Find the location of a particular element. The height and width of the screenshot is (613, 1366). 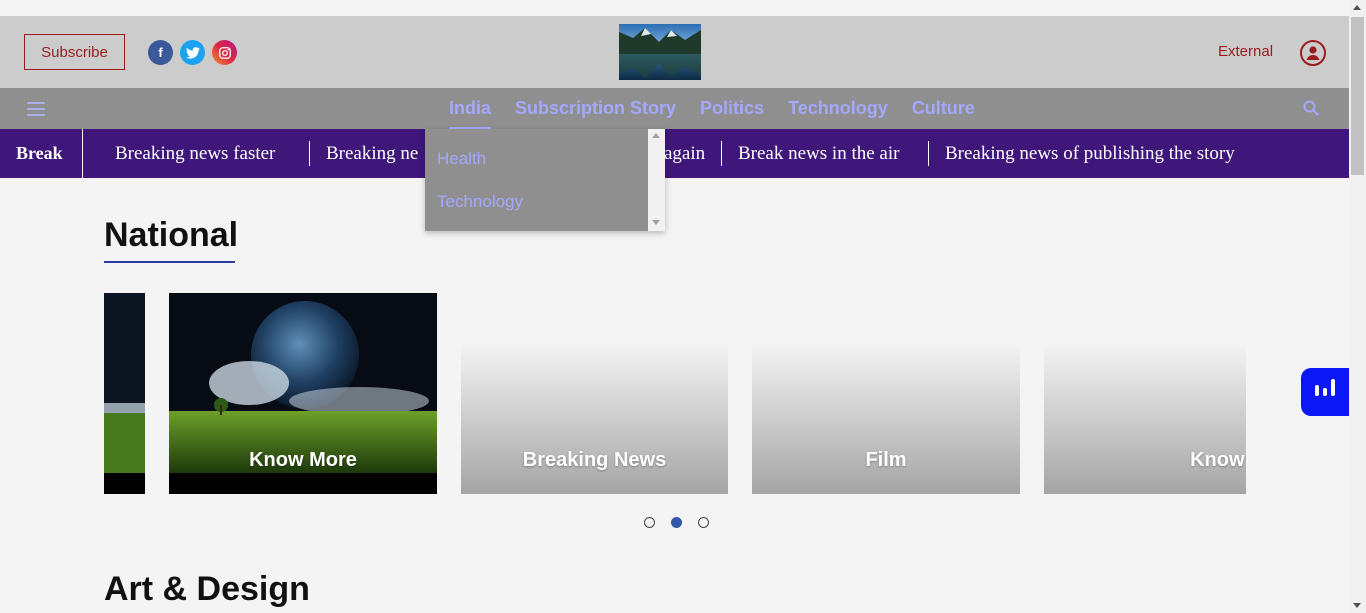

nav-item-technology: Technology is located at coordinates (838, 108).